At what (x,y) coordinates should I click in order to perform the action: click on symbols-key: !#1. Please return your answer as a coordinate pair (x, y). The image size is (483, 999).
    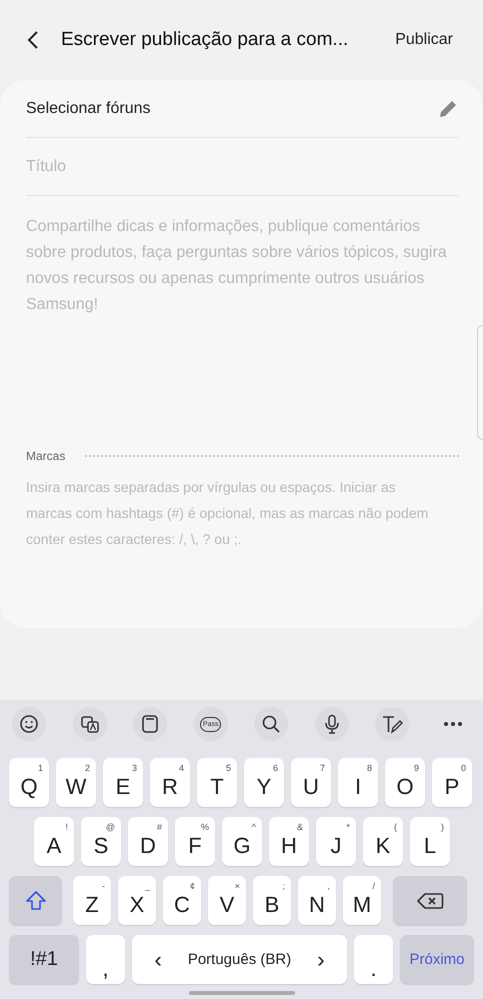
    Looking at the image, I should click on (44, 959).